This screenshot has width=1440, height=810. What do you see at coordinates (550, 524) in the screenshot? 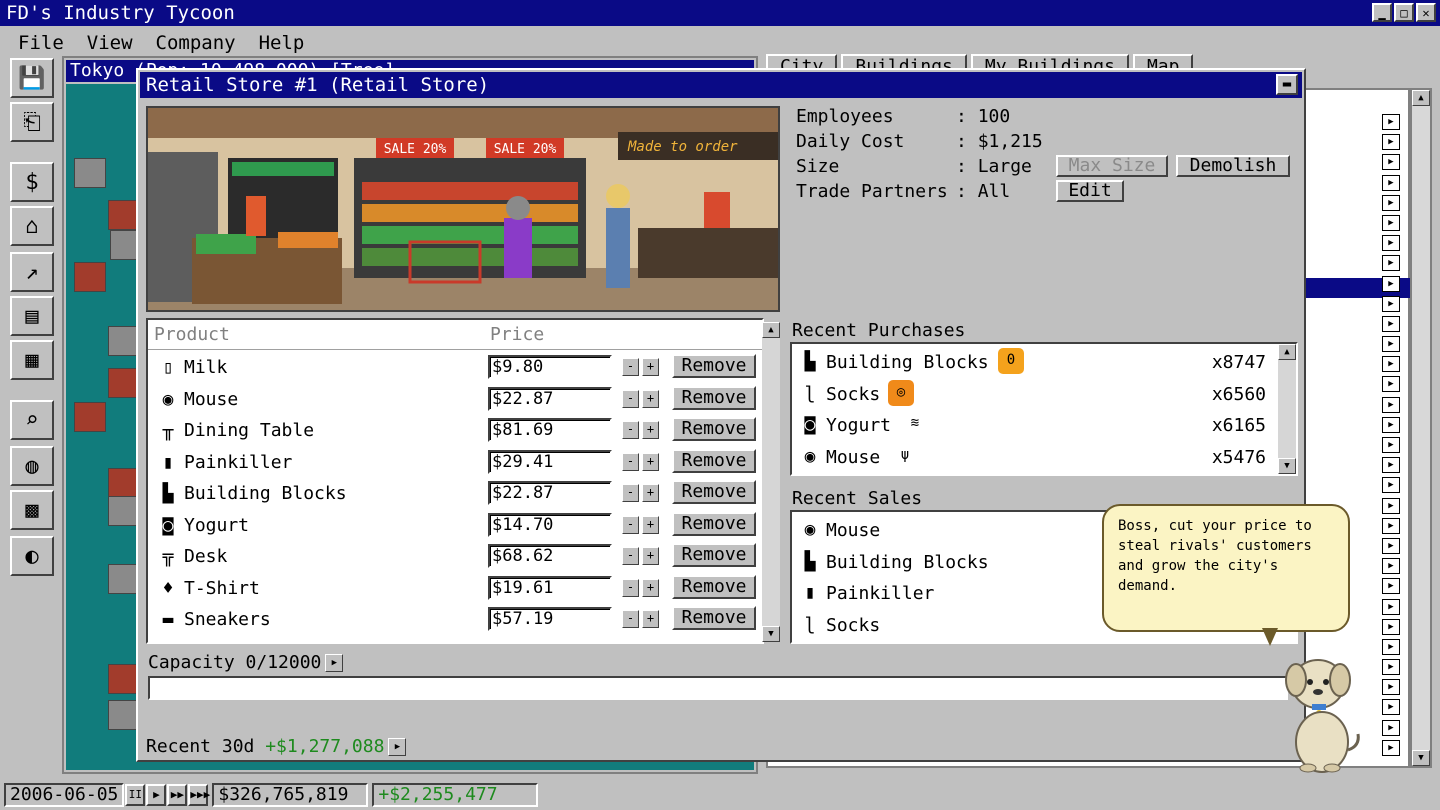
I see `price-input: $14.70` at bounding box center [550, 524].